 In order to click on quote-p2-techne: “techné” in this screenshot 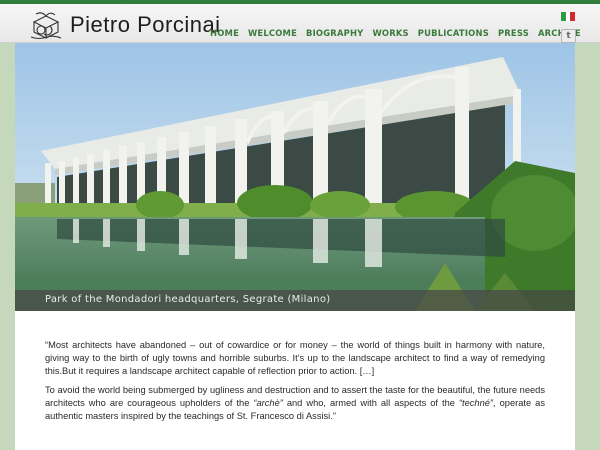, I will do `click(476, 403)`.